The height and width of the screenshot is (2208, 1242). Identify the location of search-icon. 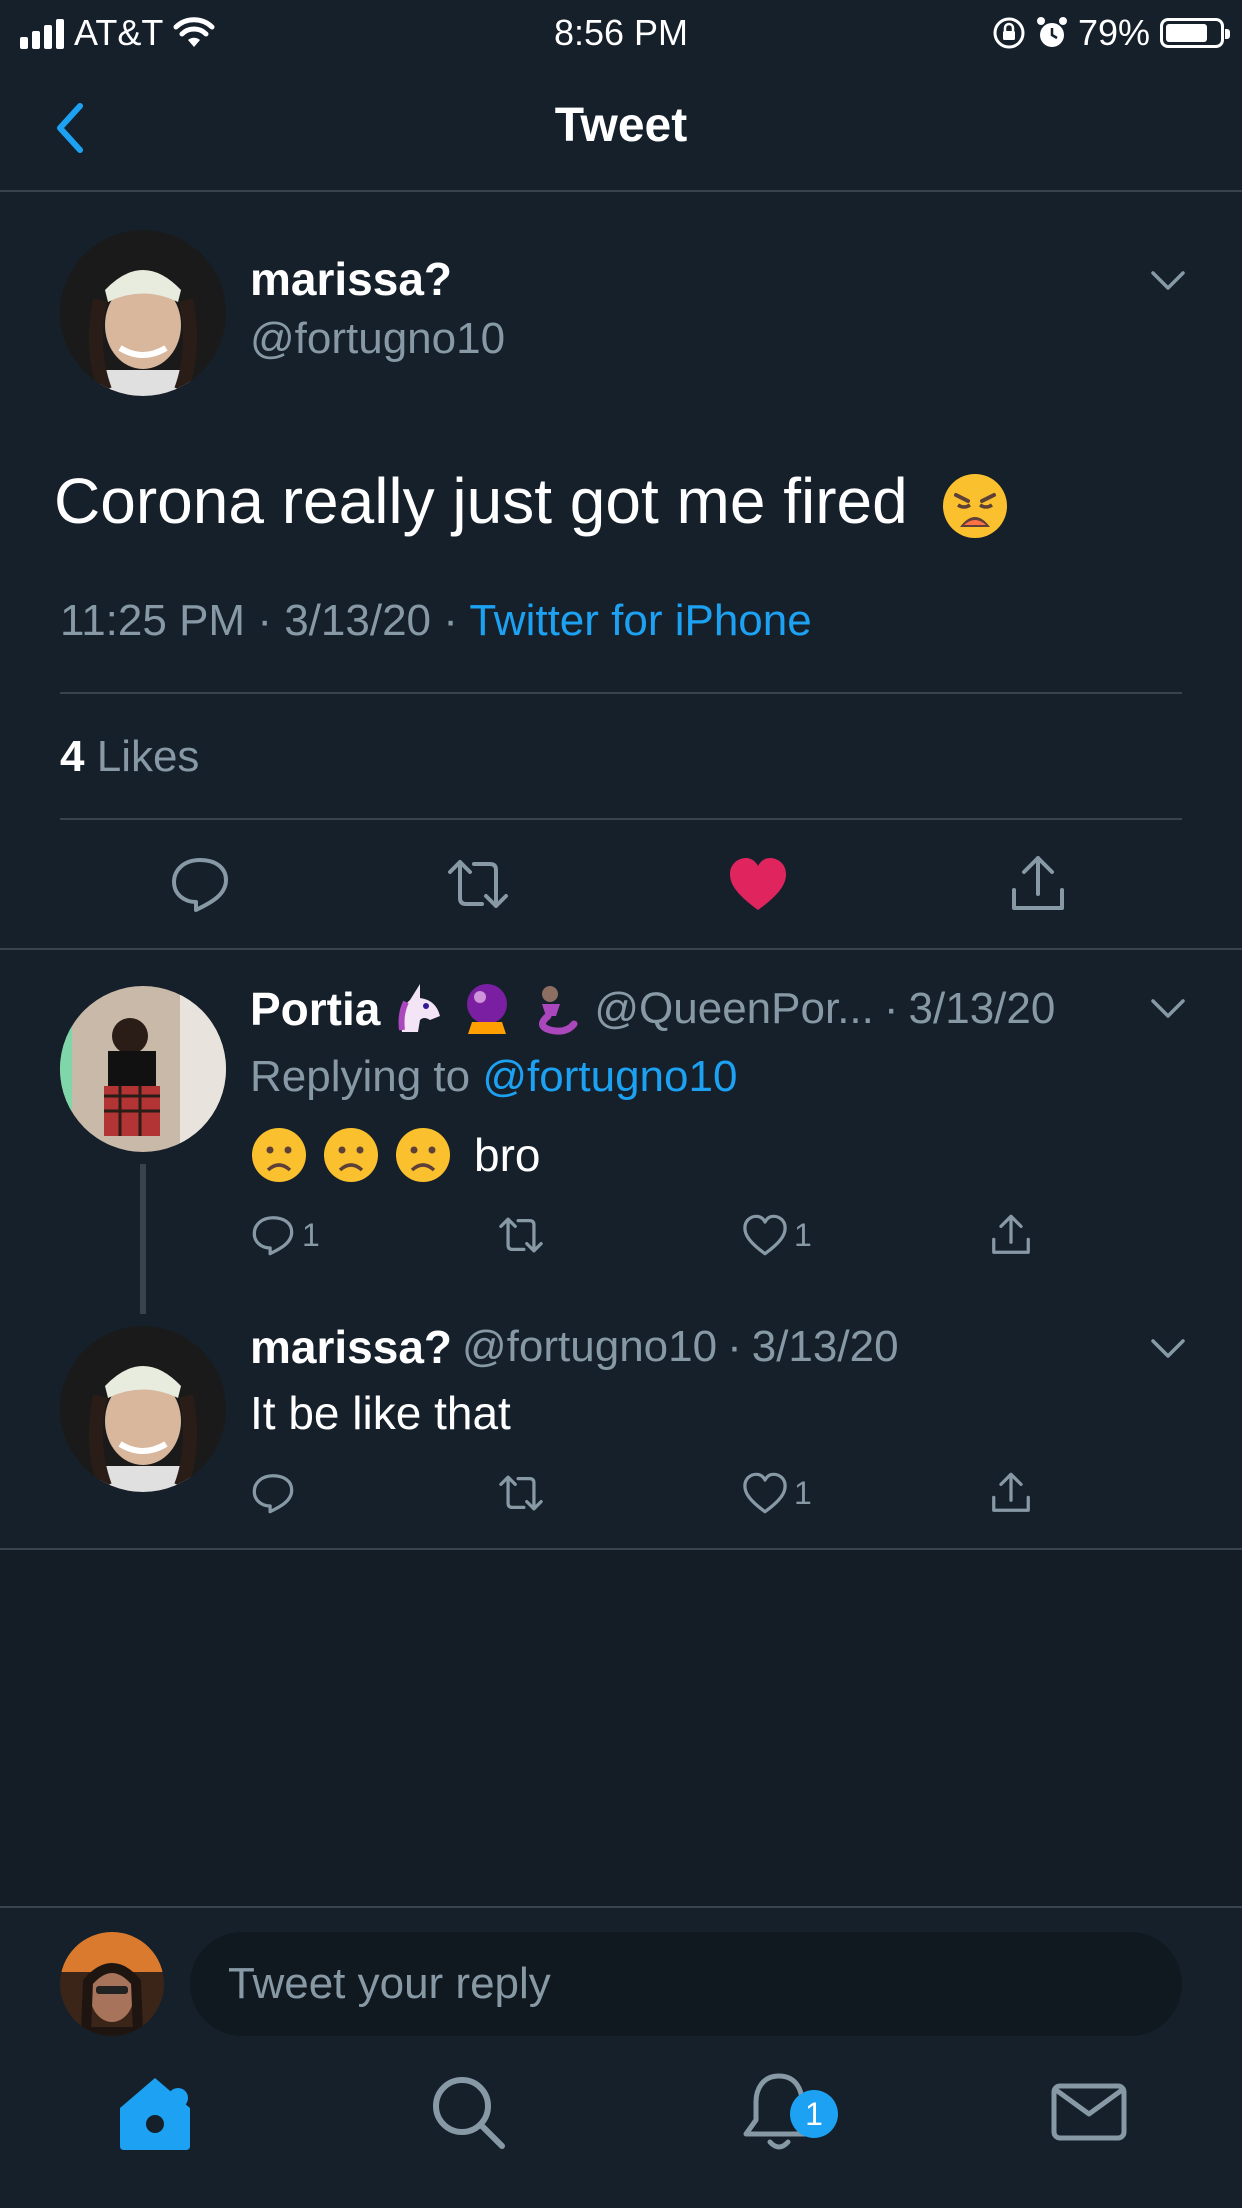
(467, 2111).